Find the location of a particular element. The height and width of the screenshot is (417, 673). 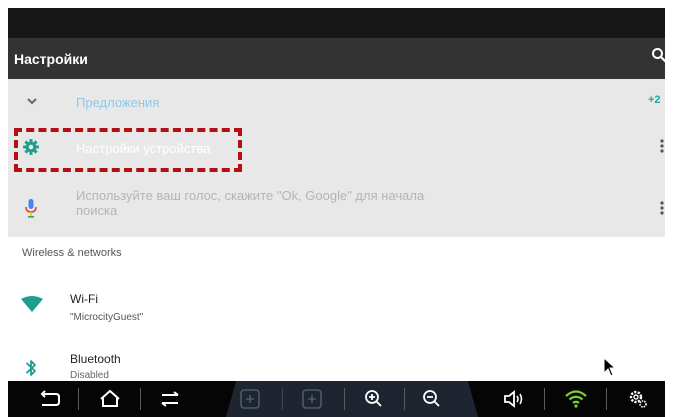

wifi-icon is located at coordinates (32, 304).